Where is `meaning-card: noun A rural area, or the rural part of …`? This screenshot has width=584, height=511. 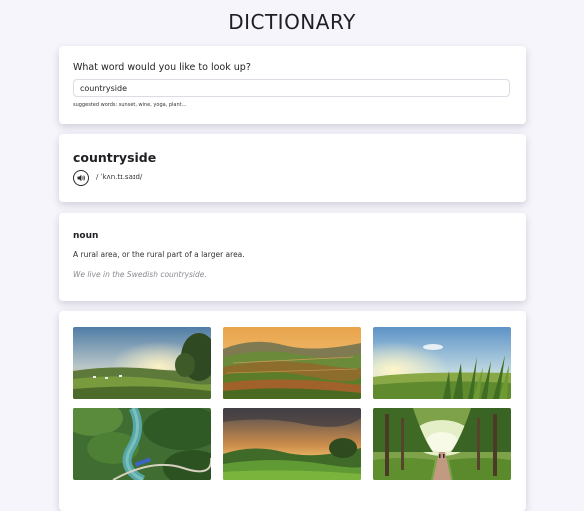
meaning-card: noun A rural area, or the rural part of … is located at coordinates (292, 257).